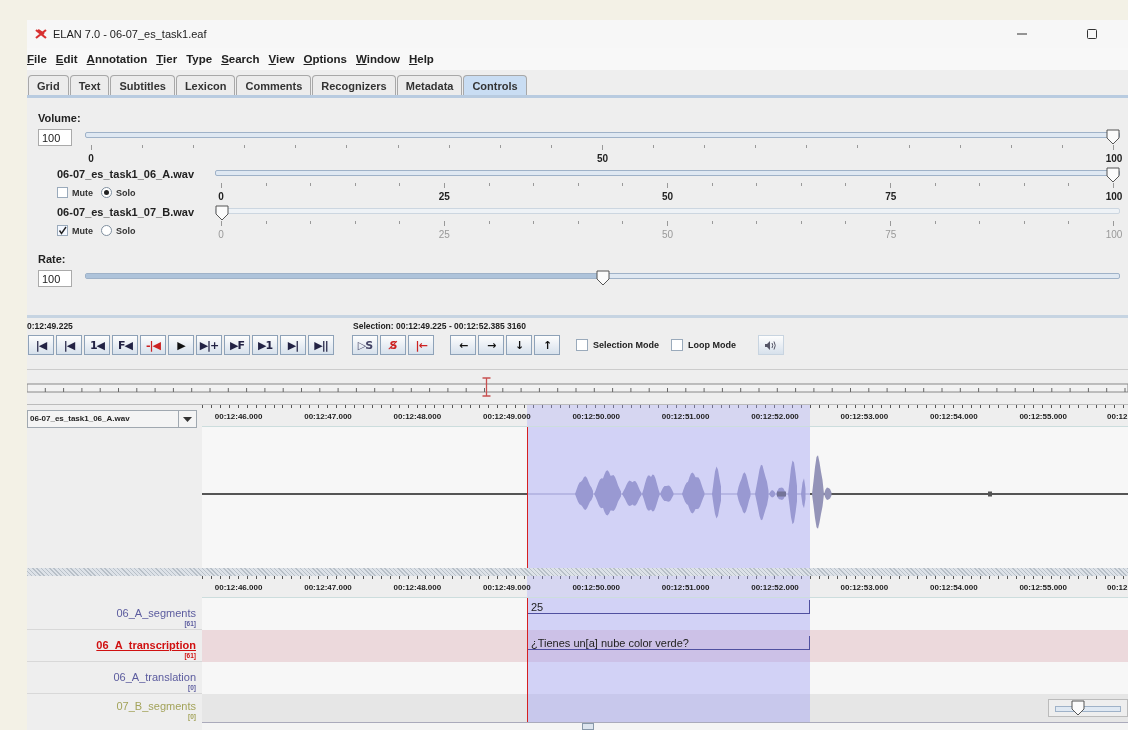 Image resolution: width=1128 pixels, height=730 pixels. What do you see at coordinates (130, 34) in the screenshot?
I see `window-title: ELAN 7.0 - 06-07_es_task1.eaf` at bounding box center [130, 34].